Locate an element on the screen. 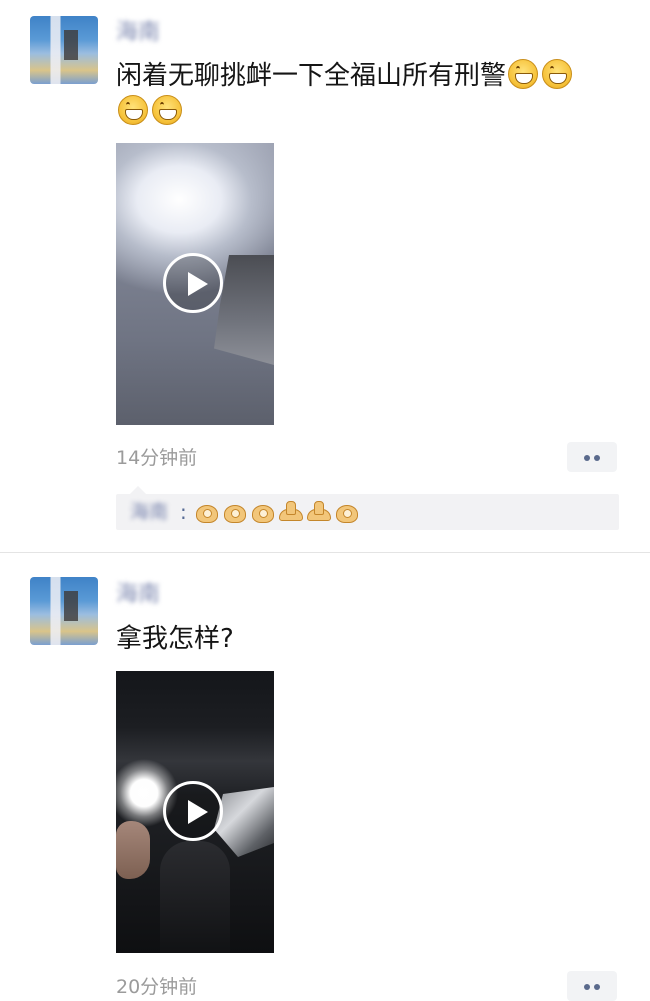 This screenshot has width=650, height=1001. watermark-subtitle: 齐鲁晚报官方客户端 is located at coordinates (571, 946).